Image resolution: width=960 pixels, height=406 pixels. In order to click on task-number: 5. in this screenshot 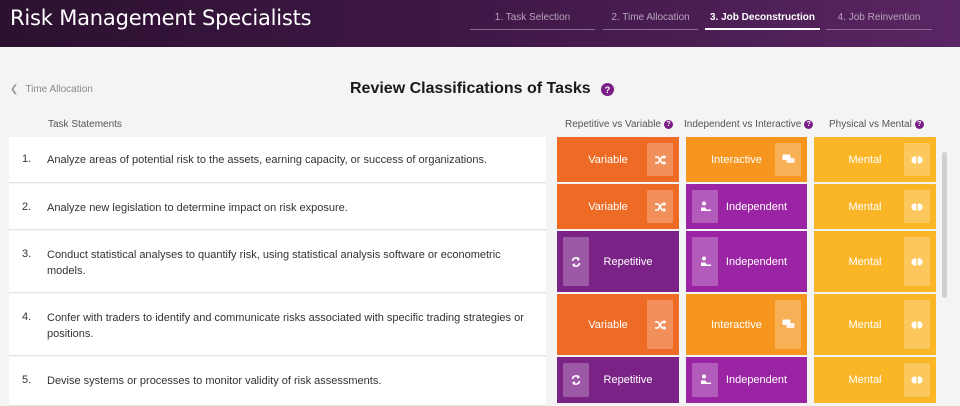, I will do `click(27, 380)`.